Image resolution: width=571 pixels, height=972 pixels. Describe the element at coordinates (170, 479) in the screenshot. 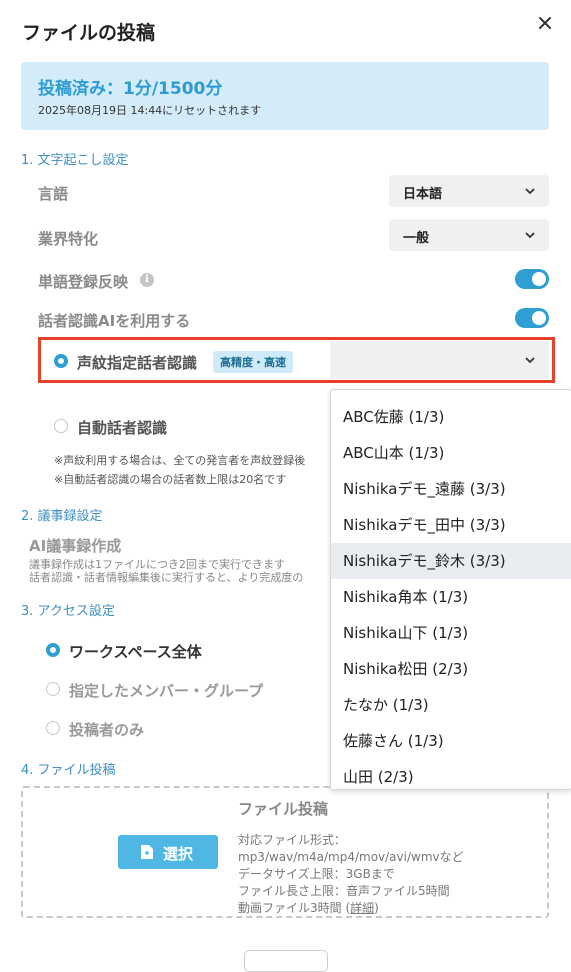

I see `speaker-limit-note: ※自動話者認識の場合の話者数上限は20名です` at that location.